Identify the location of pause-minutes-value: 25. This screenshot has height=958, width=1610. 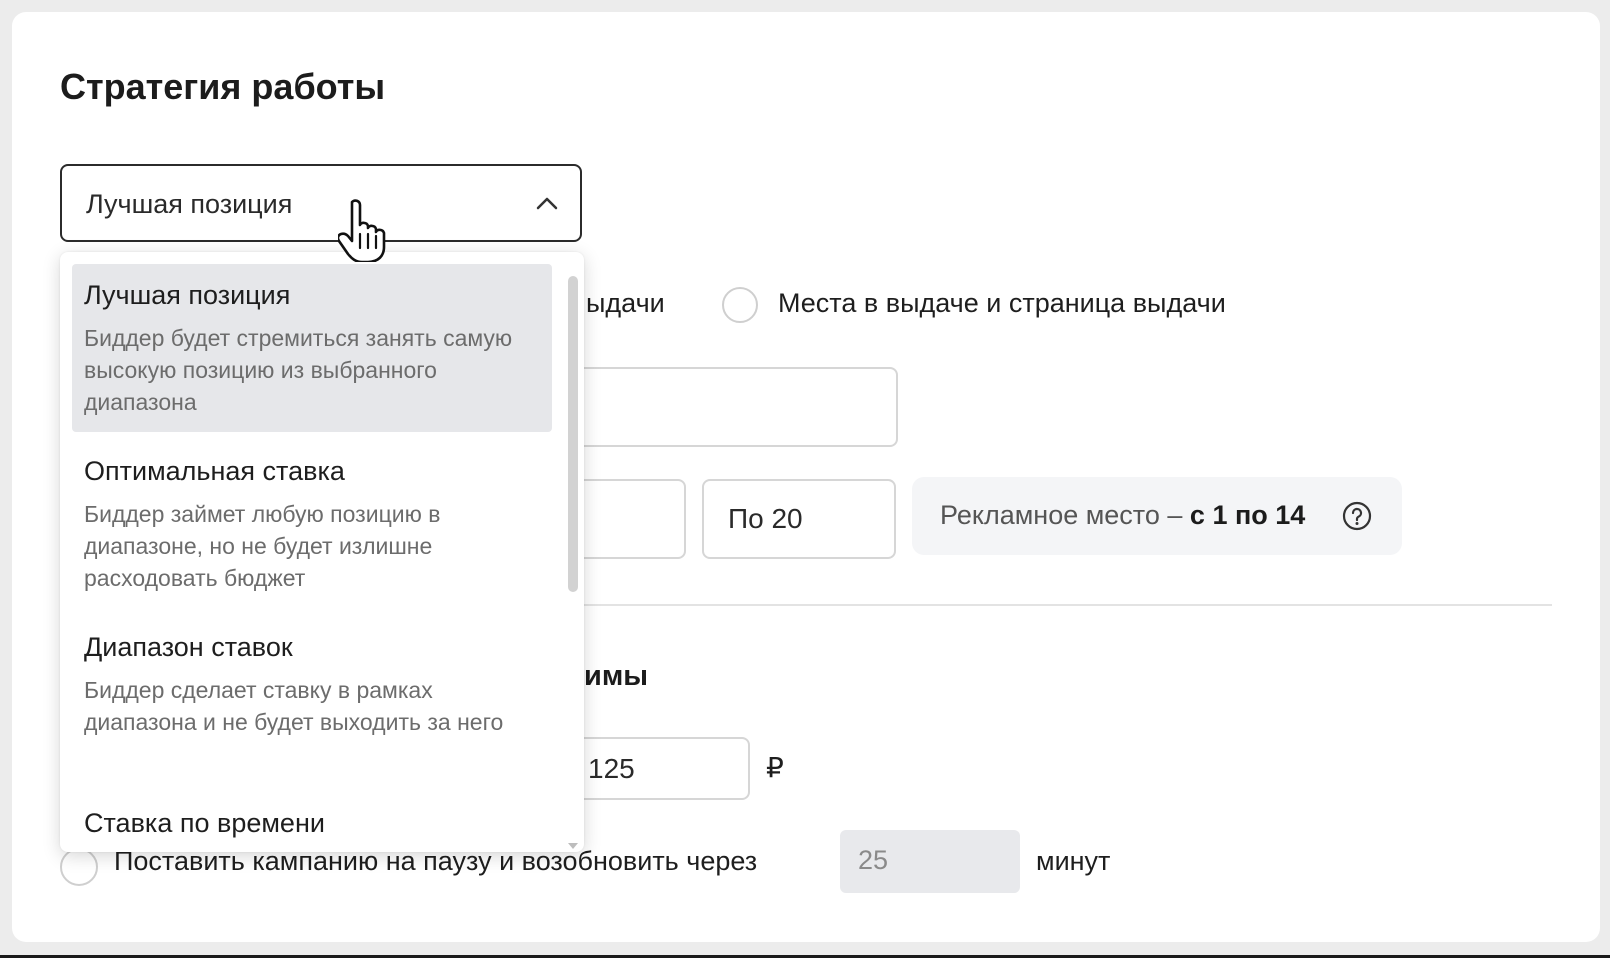
(873, 860).